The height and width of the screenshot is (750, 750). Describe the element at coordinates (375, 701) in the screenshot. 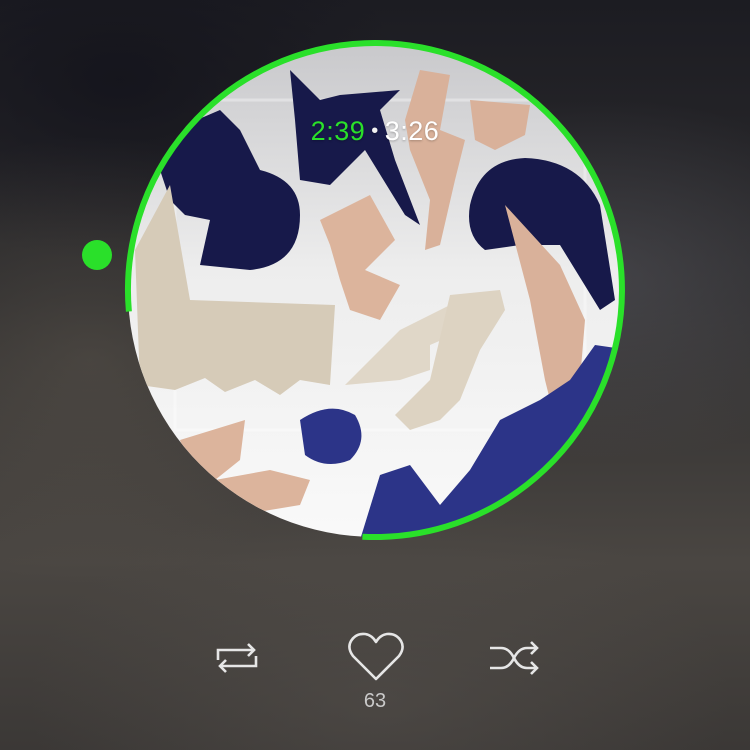

I see `like-count: 63` at that location.